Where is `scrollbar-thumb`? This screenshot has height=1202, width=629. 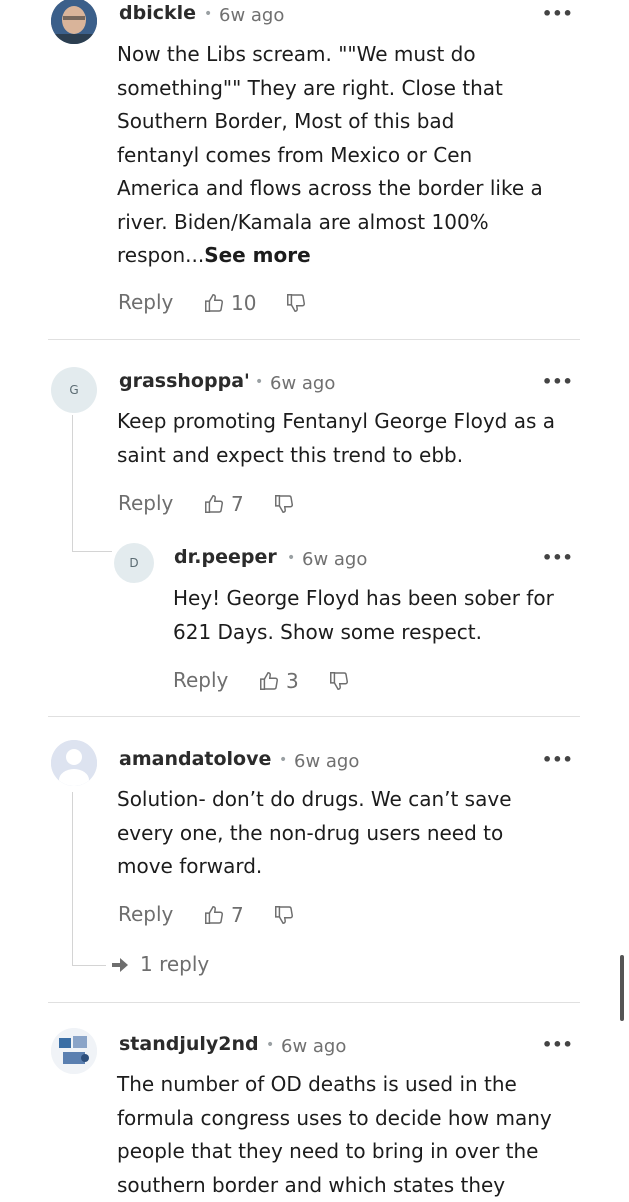 scrollbar-thumb is located at coordinates (622, 988).